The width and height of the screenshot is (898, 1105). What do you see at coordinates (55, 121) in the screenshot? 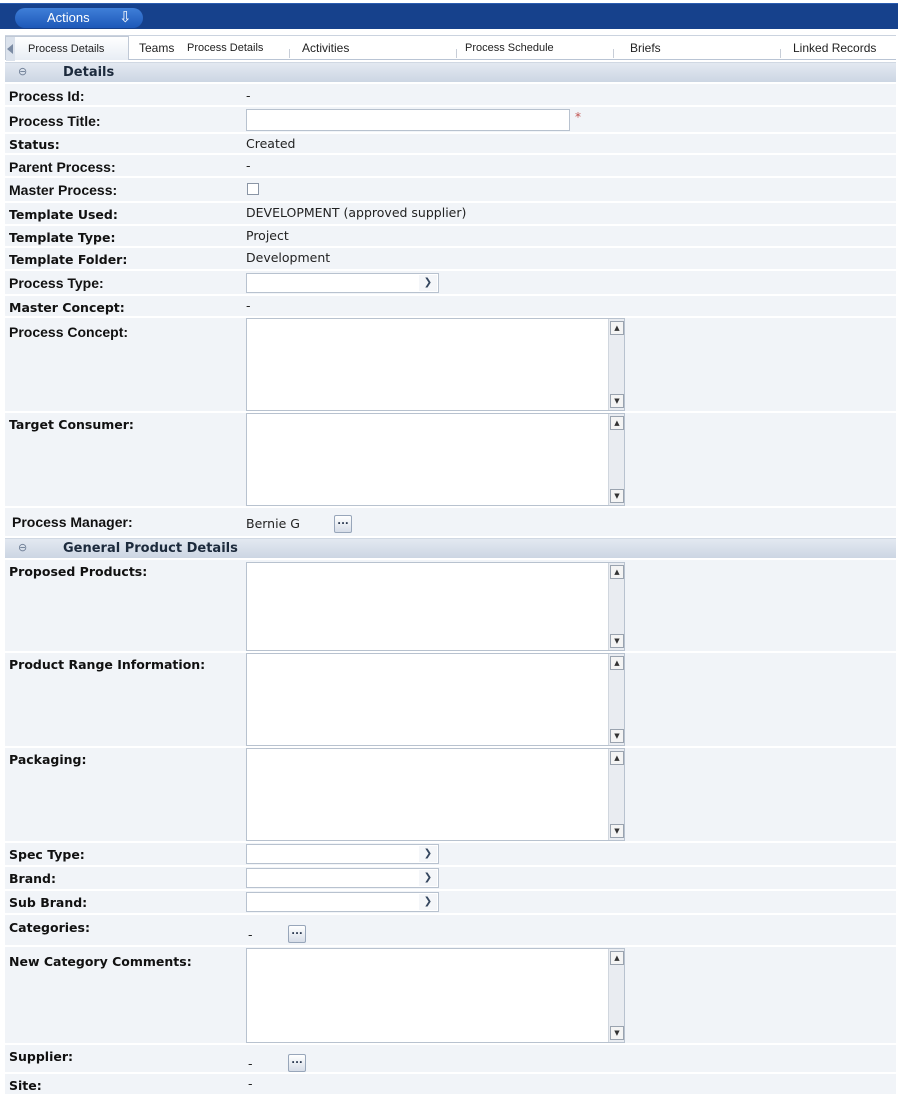
I see `field-label: Process Title:` at bounding box center [55, 121].